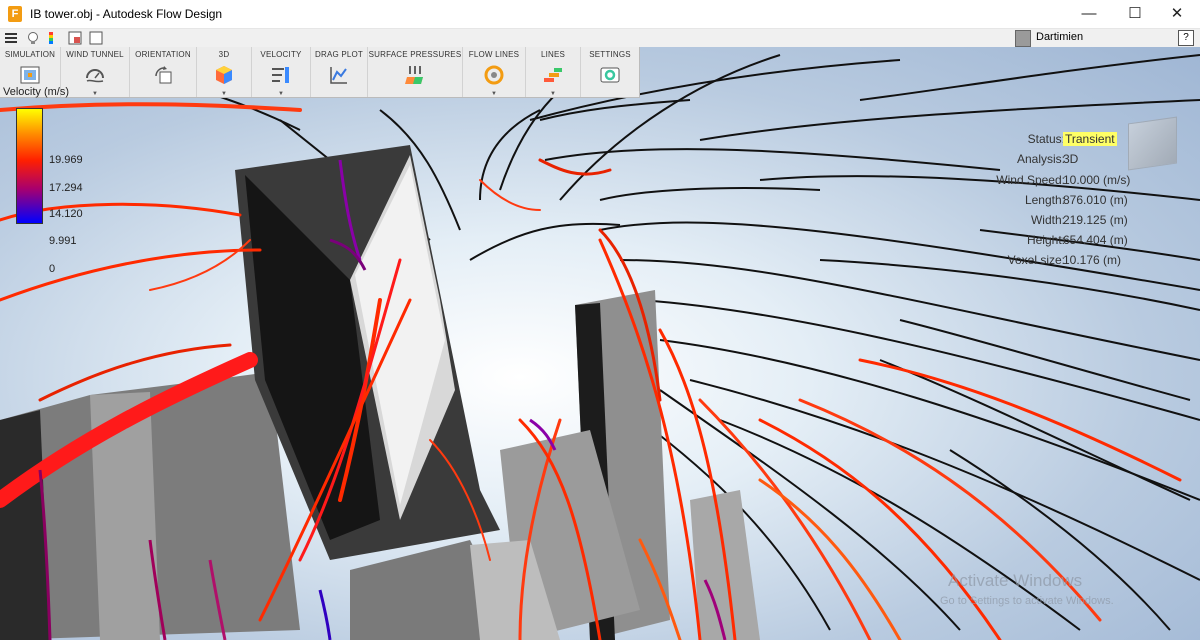 The image size is (1200, 640). I want to click on window-title: IB tower.obj - Autodesk Flow Design, so click(126, 14).